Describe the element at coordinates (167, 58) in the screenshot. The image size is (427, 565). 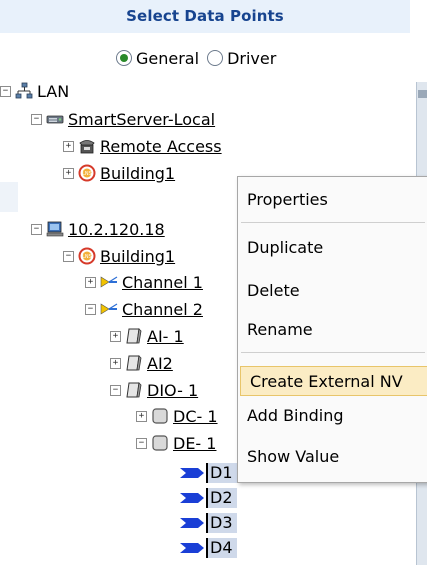
I see `general-radio-label: General` at that location.